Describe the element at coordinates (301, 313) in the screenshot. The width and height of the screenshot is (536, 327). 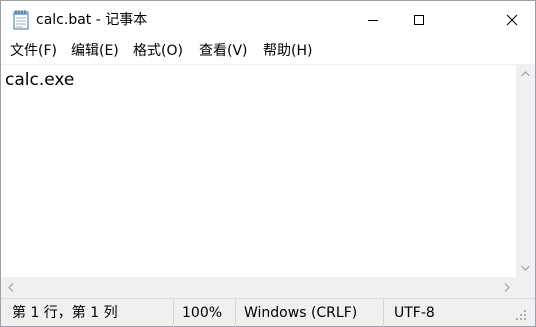
I see `status-line-ending: Windows (CRLF)` at that location.